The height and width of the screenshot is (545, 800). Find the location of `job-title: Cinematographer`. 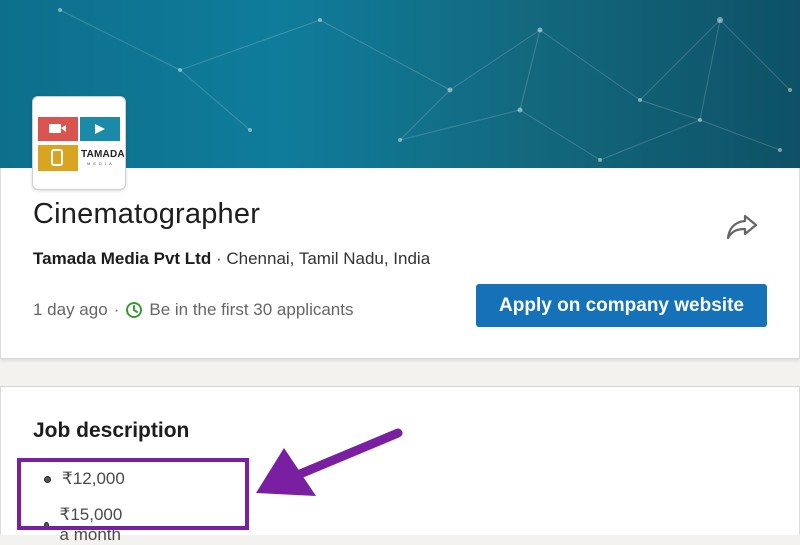

job-title: Cinematographer is located at coordinates (147, 214).